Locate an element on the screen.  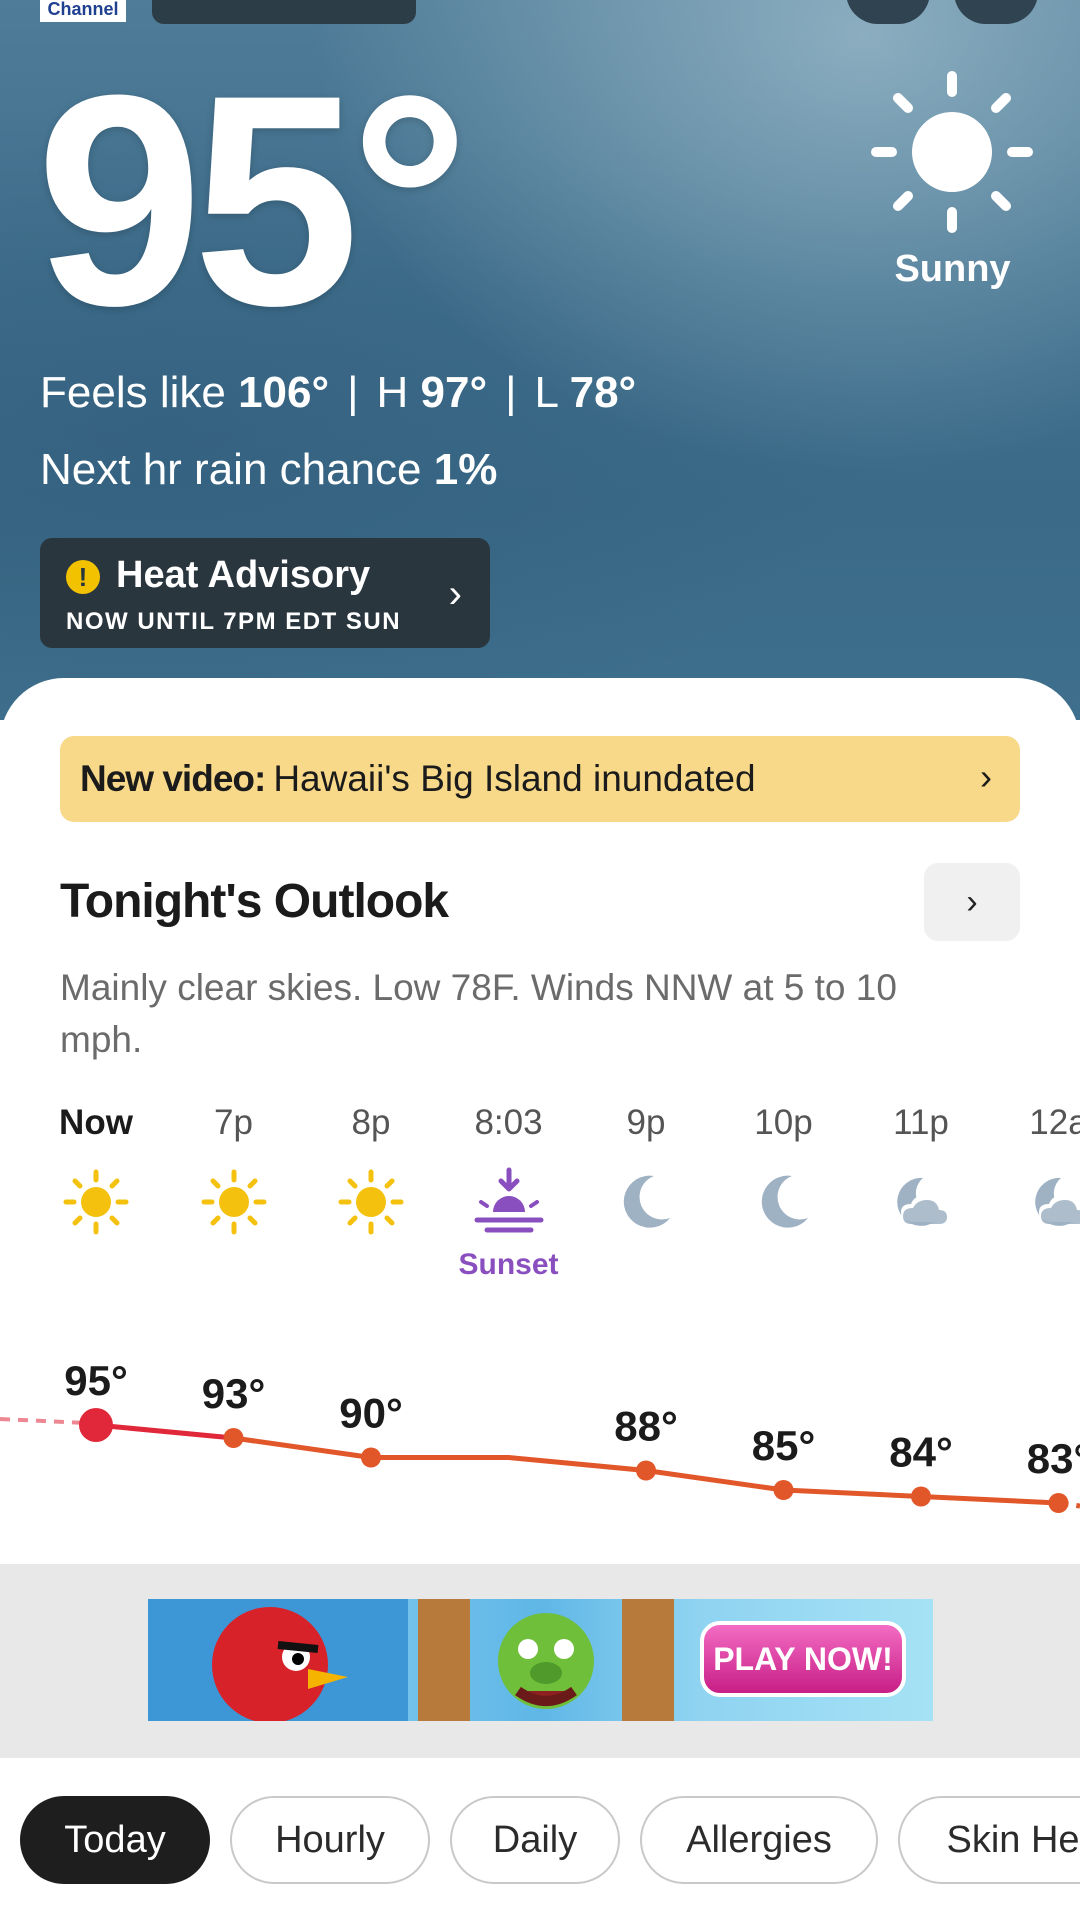
current-temperature: 95° is located at coordinates (253, 200).